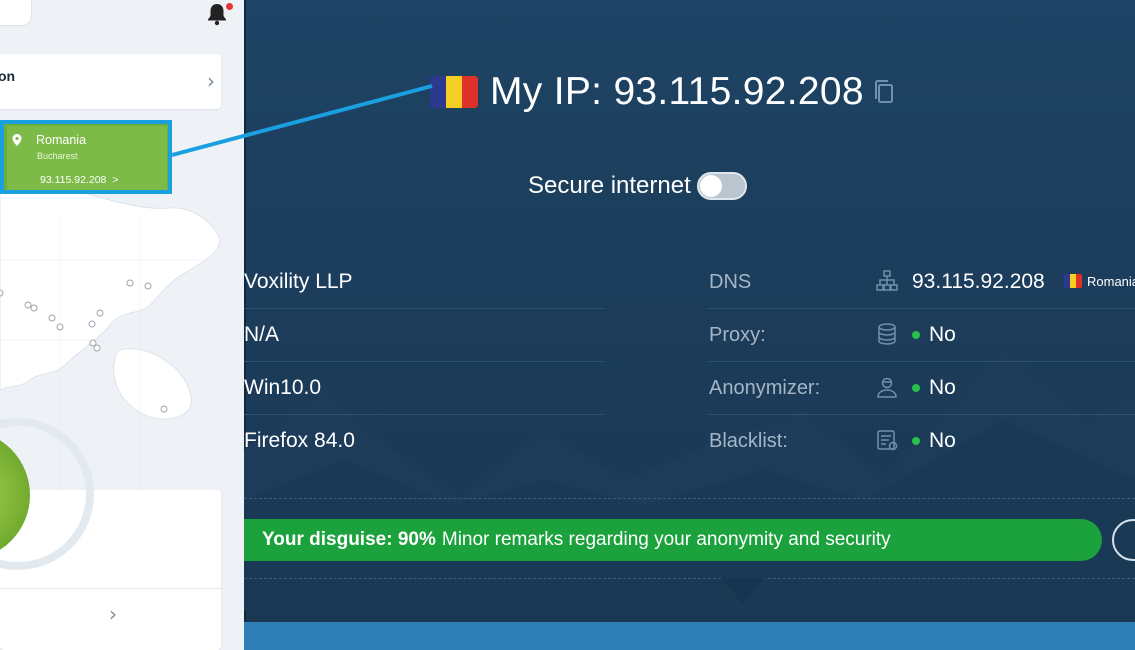  What do you see at coordinates (349, 539) in the screenshot?
I see `disguise-label: Your disguise: 90%` at bounding box center [349, 539].